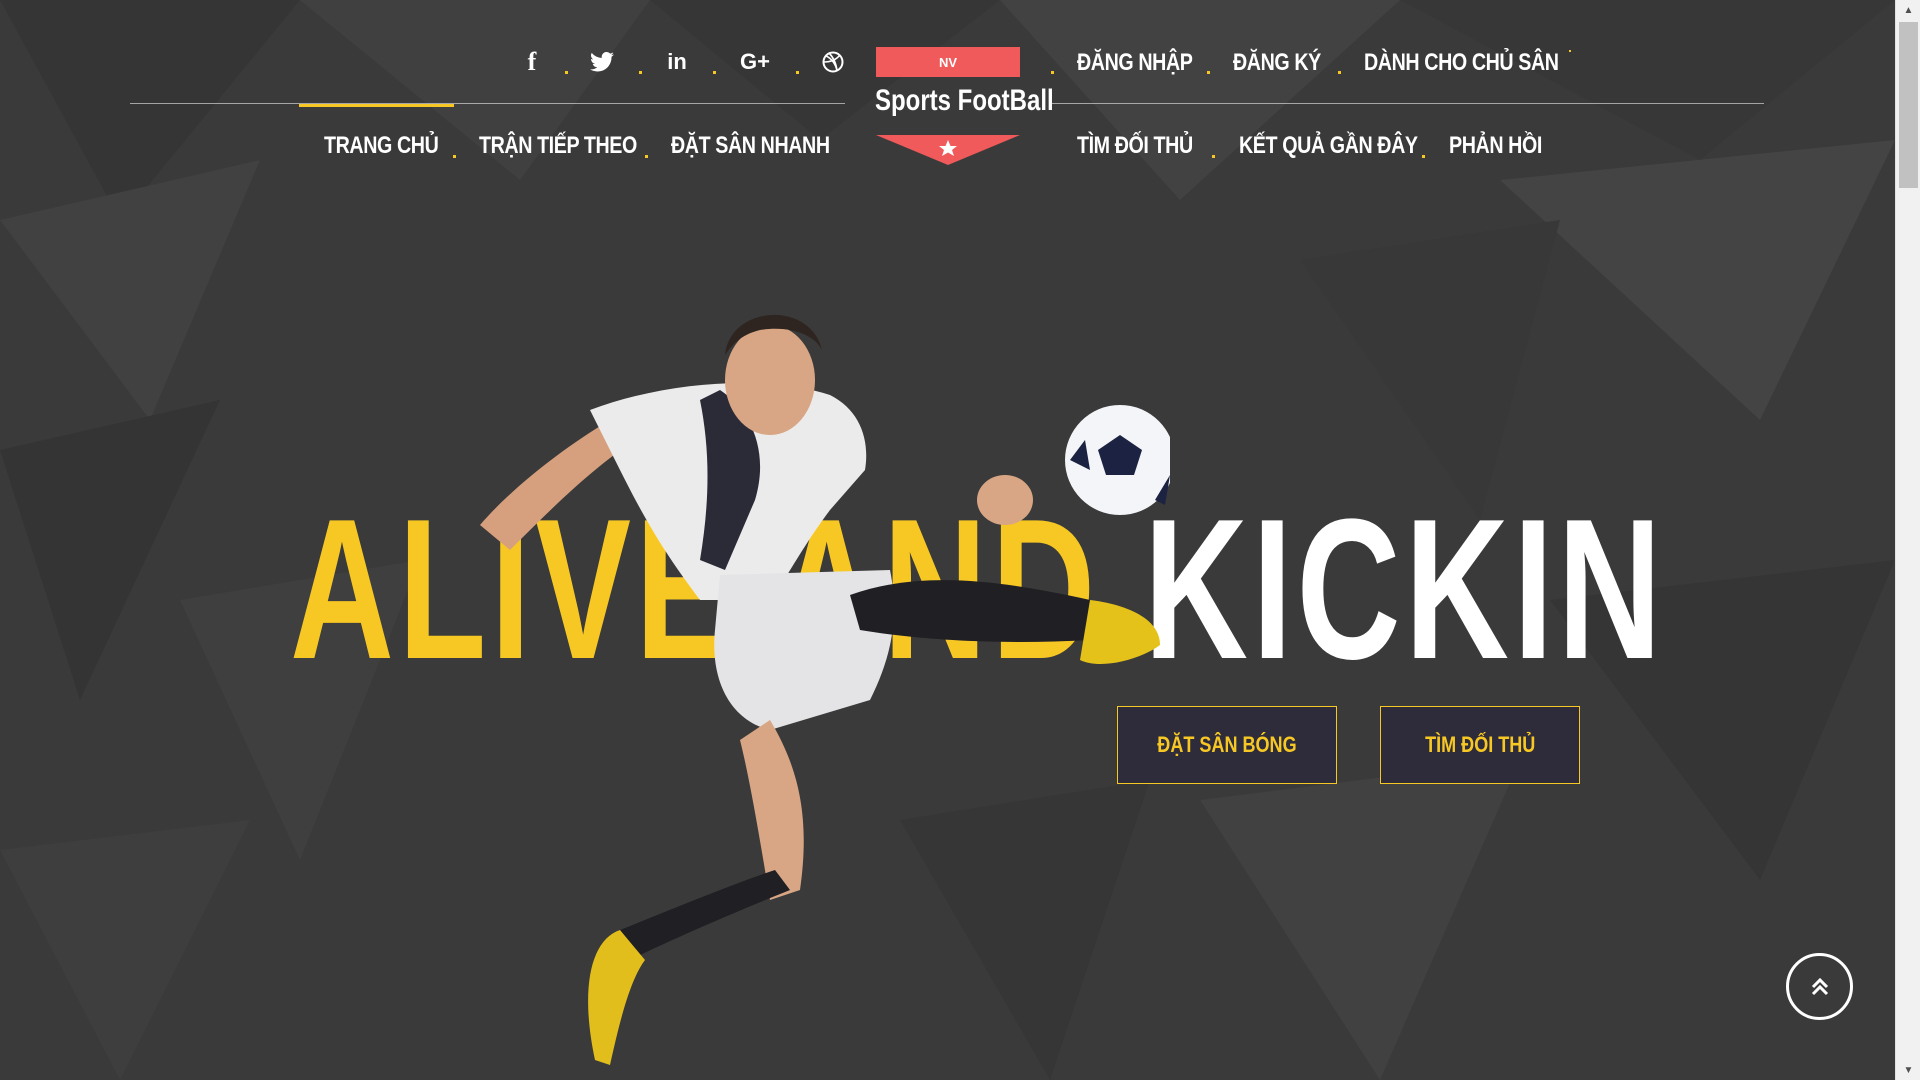  What do you see at coordinates (1908, 105) in the screenshot?
I see `scrollbar-thumb` at bounding box center [1908, 105].